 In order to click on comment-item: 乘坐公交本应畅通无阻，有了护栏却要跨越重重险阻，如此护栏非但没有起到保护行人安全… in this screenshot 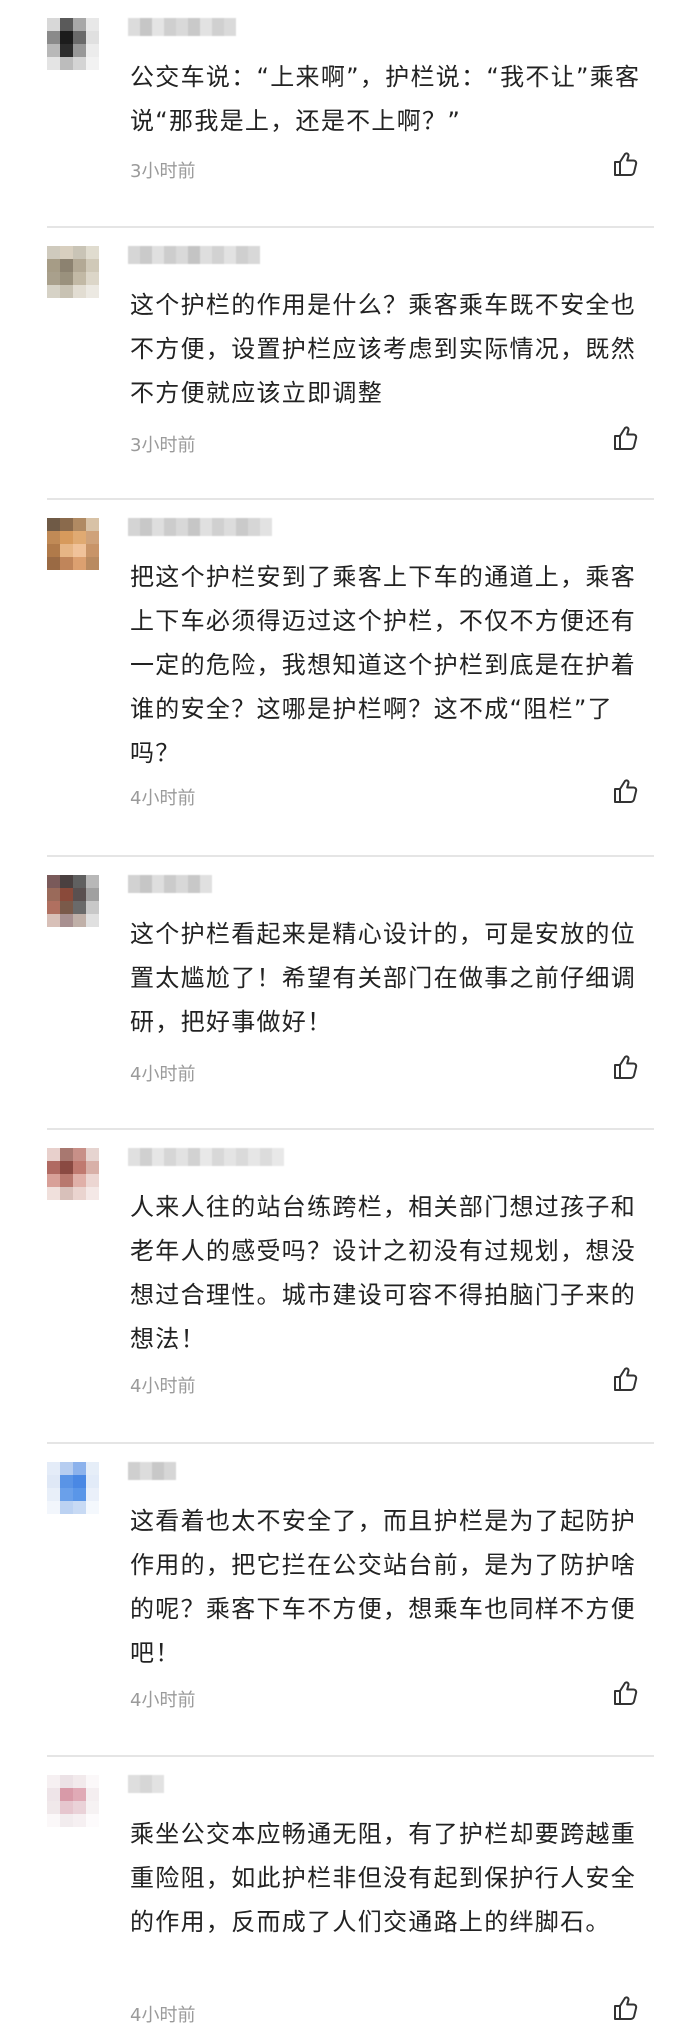, I will do `click(350, 1897)`.